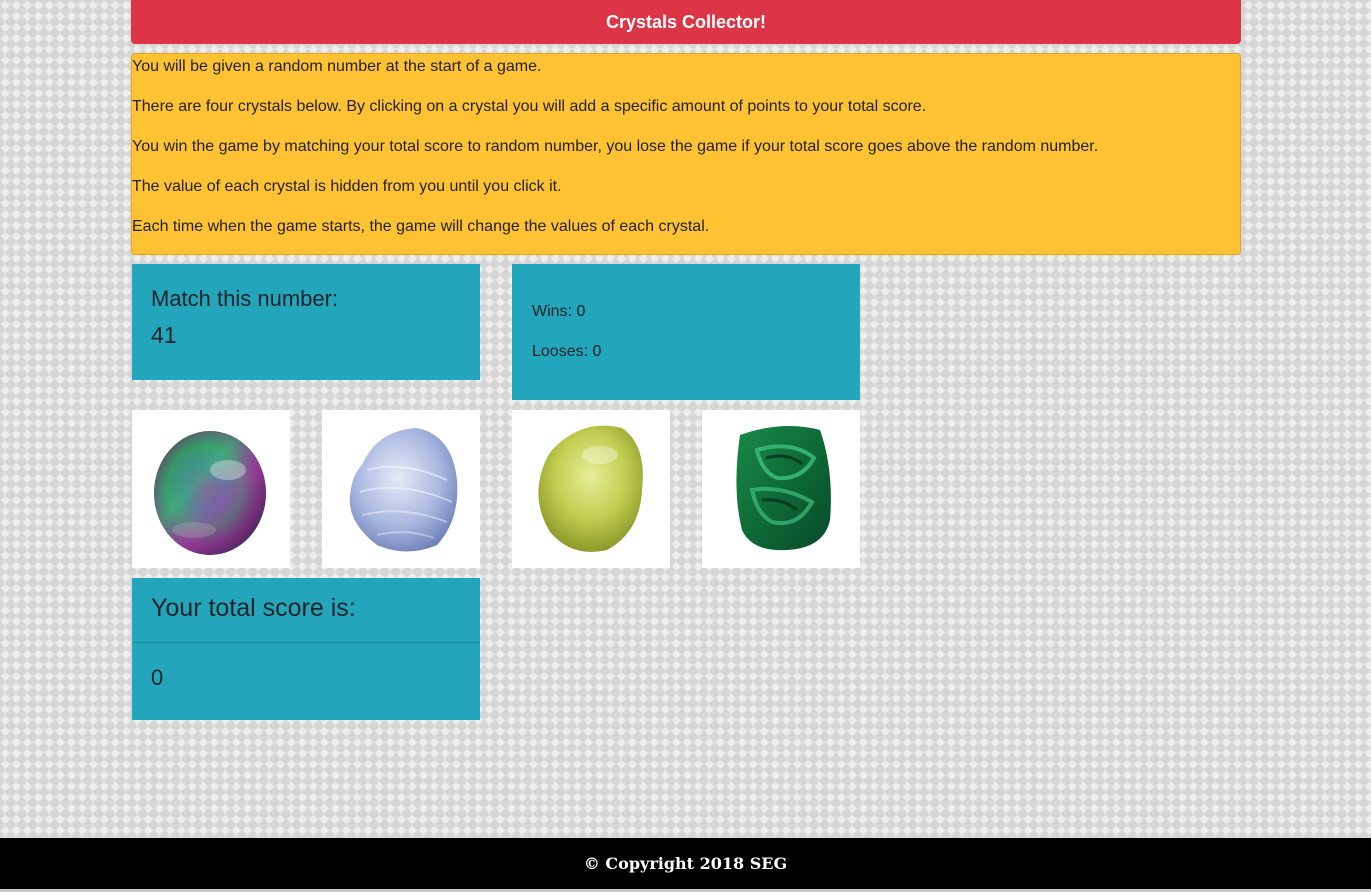 The image size is (1371, 892). What do you see at coordinates (567, 351) in the screenshot?
I see `losses-count: Looses: 0` at bounding box center [567, 351].